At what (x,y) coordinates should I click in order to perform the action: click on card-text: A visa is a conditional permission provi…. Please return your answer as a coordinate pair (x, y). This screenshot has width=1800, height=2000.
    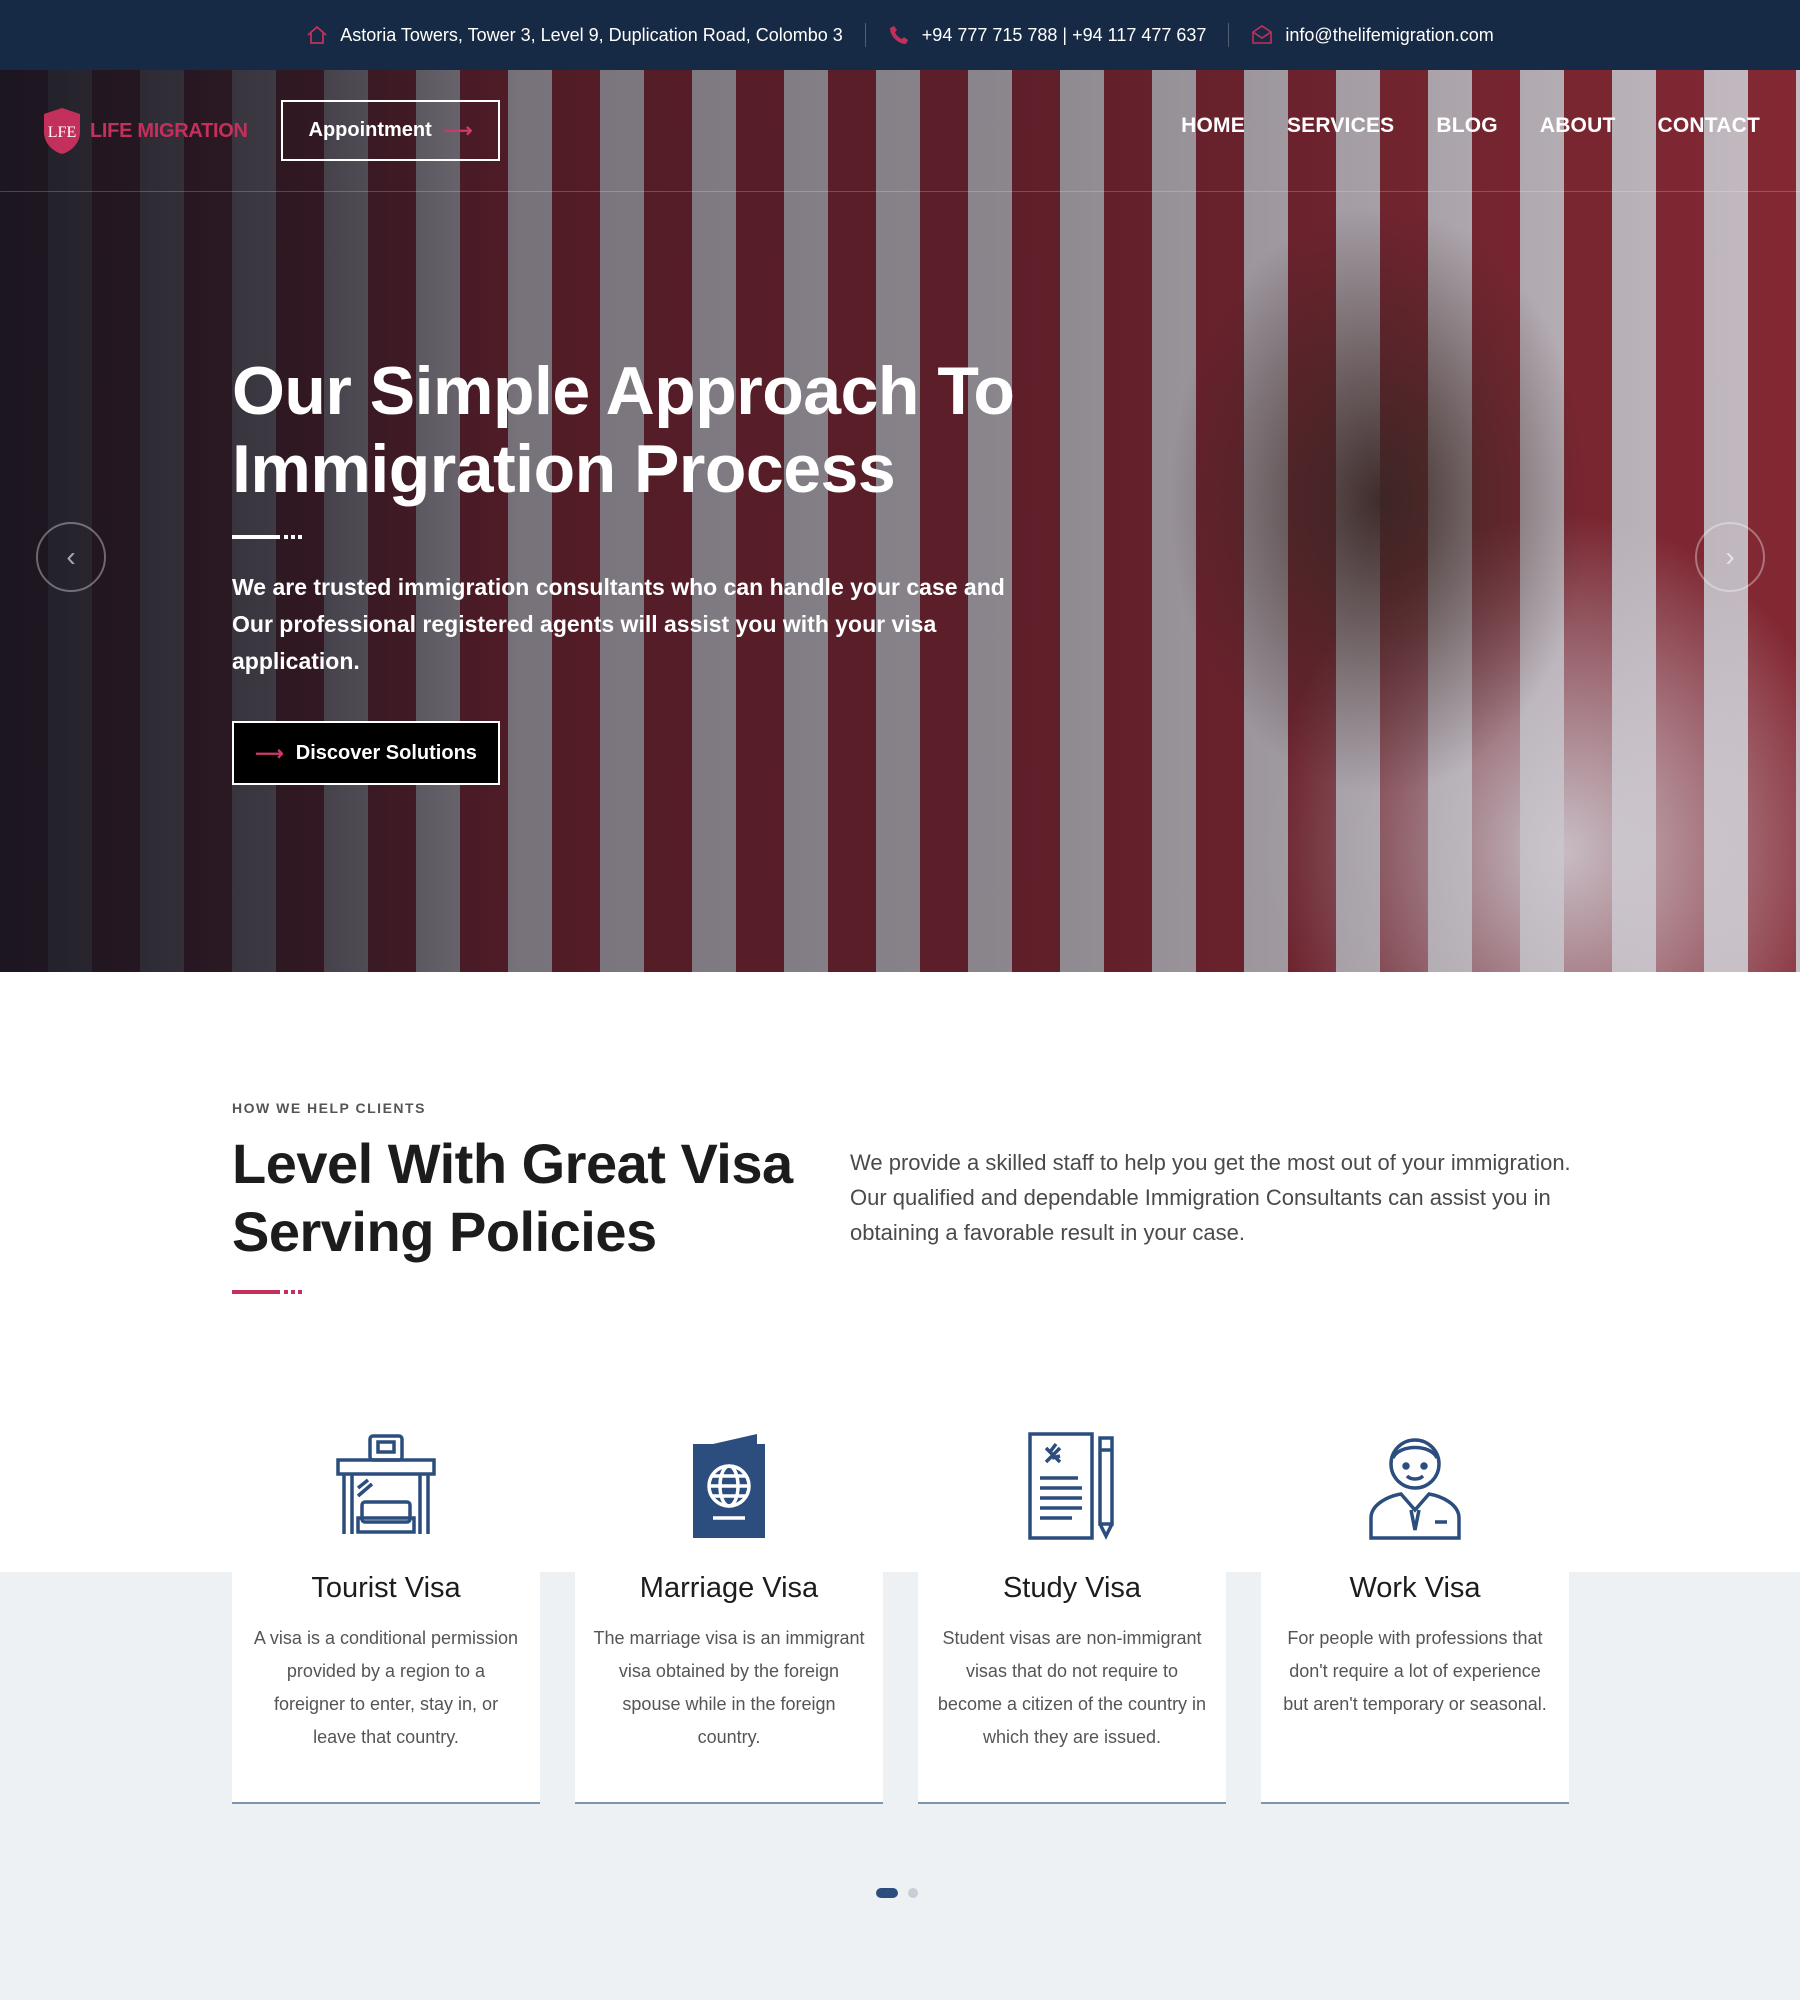
    Looking at the image, I should click on (386, 1687).